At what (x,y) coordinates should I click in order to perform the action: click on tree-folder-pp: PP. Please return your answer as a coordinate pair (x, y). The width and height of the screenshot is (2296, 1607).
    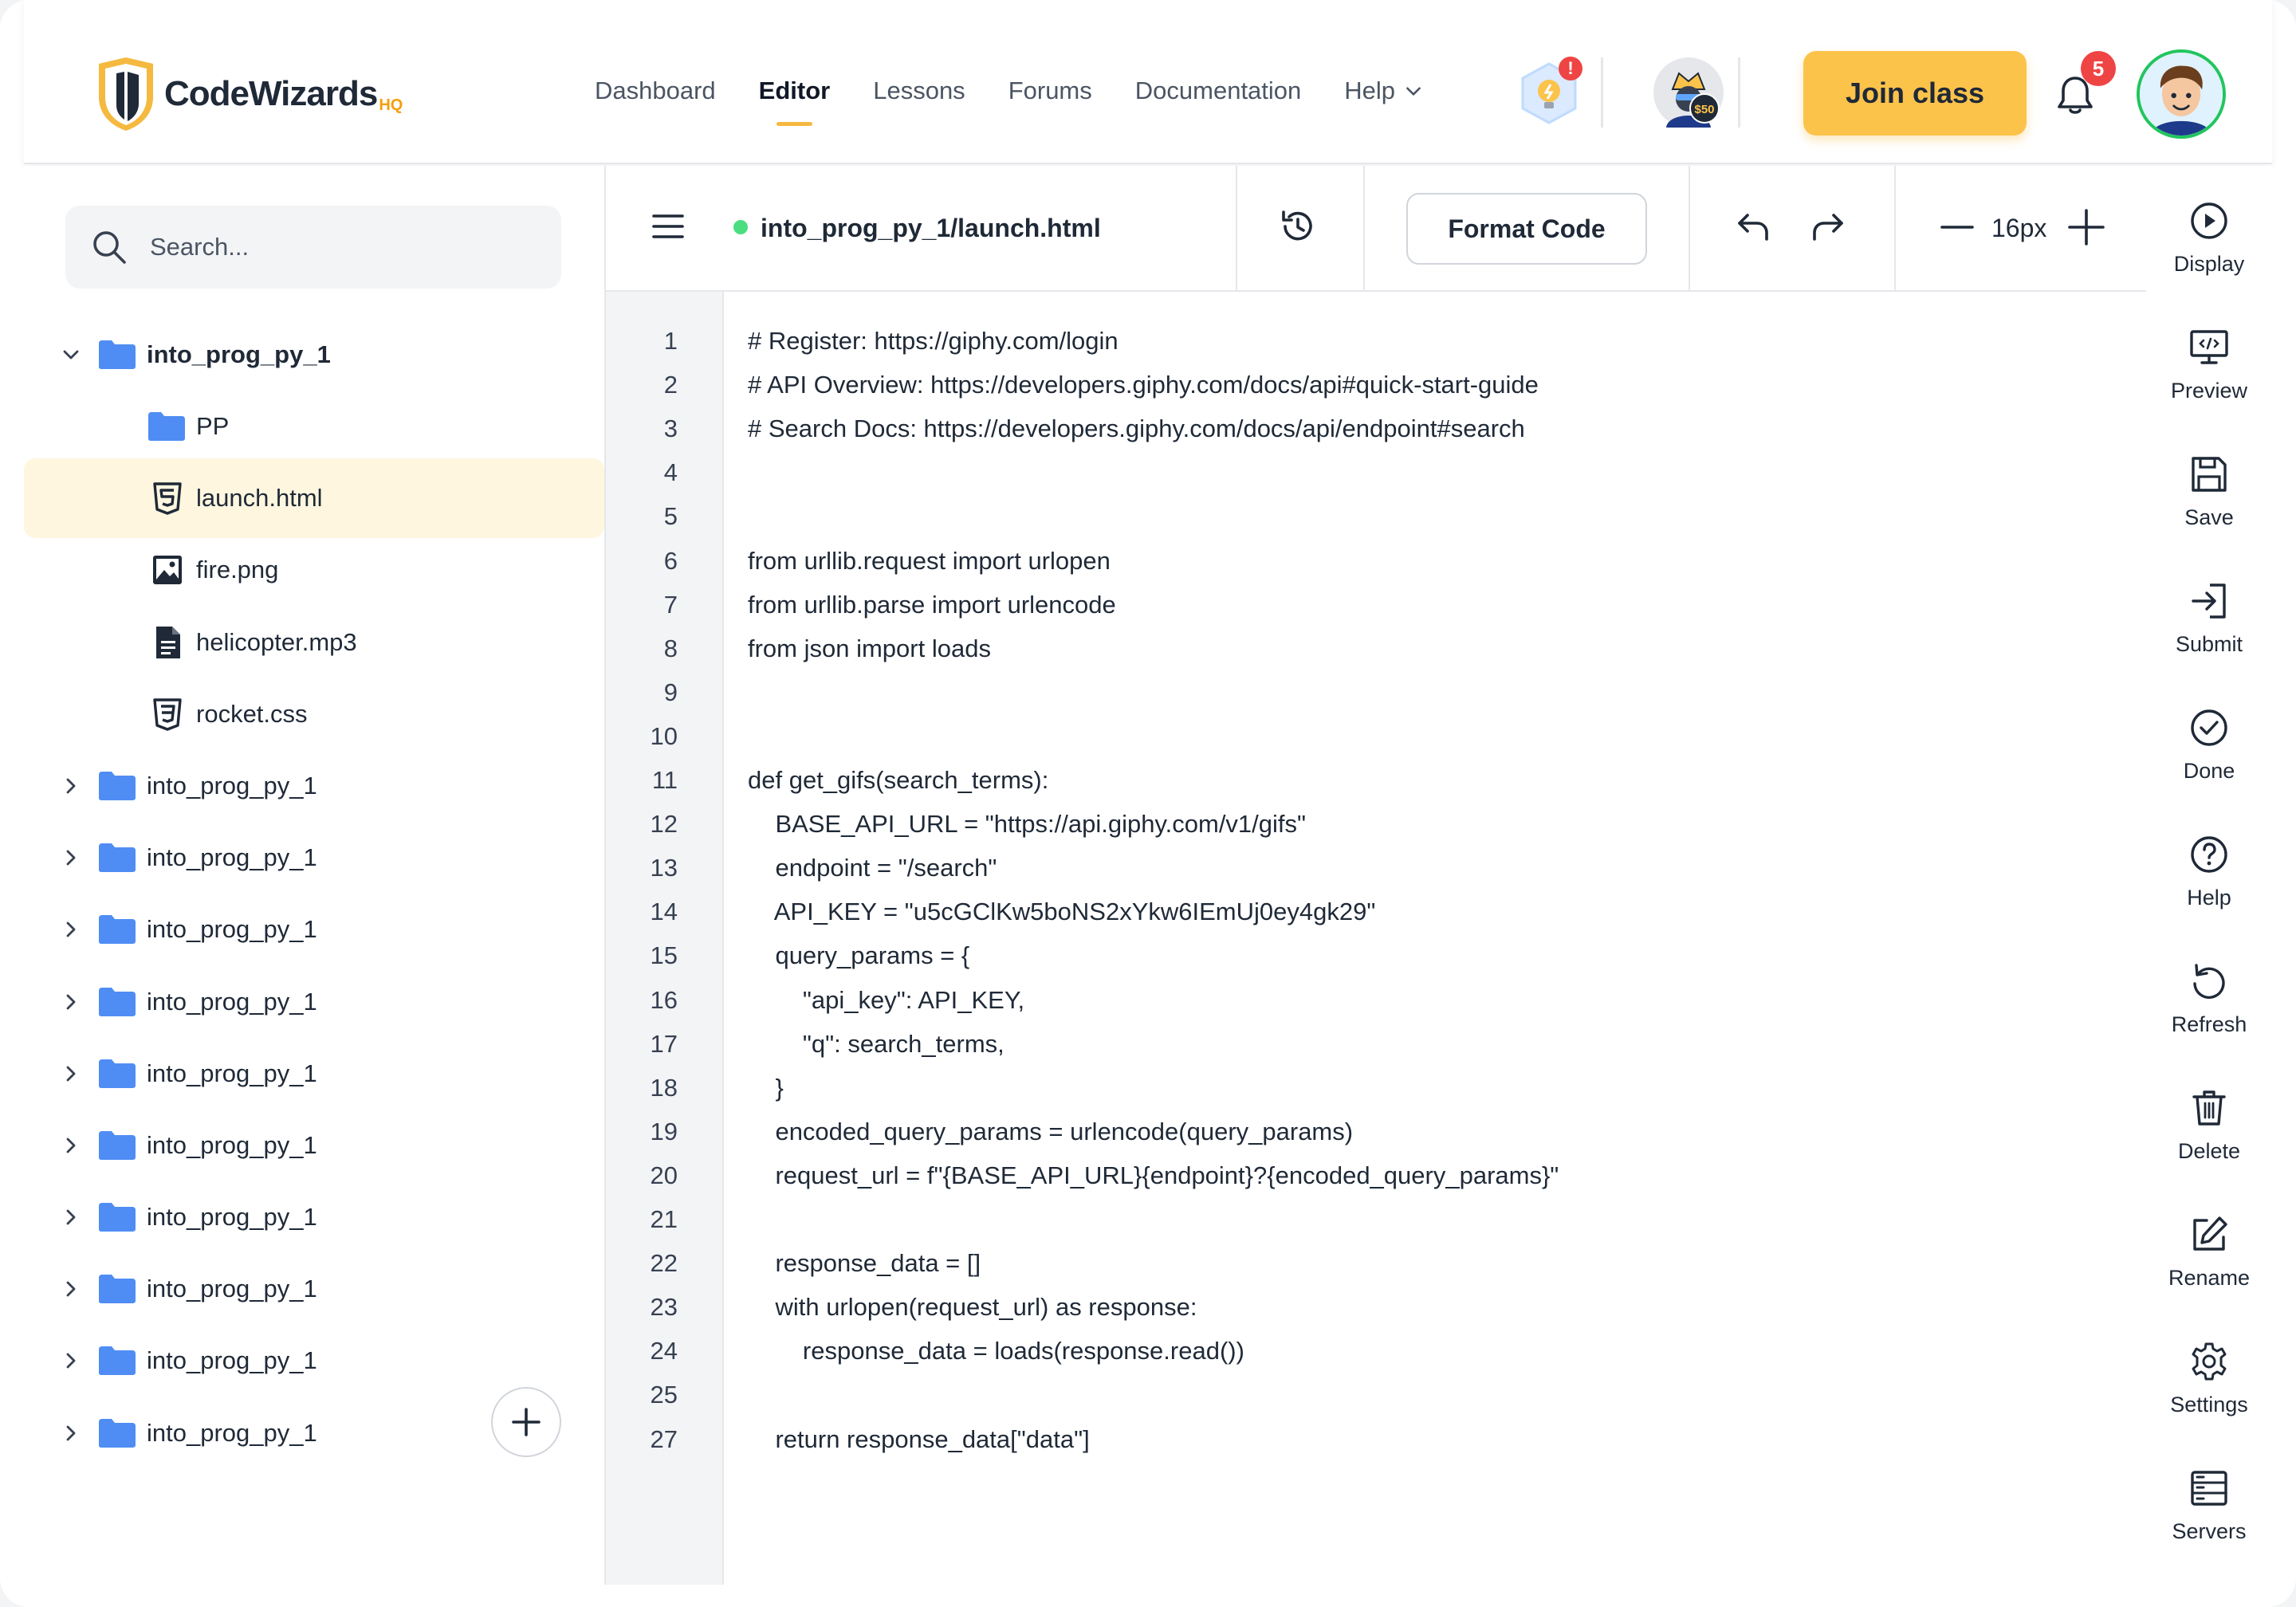
    Looking at the image, I should click on (314, 426).